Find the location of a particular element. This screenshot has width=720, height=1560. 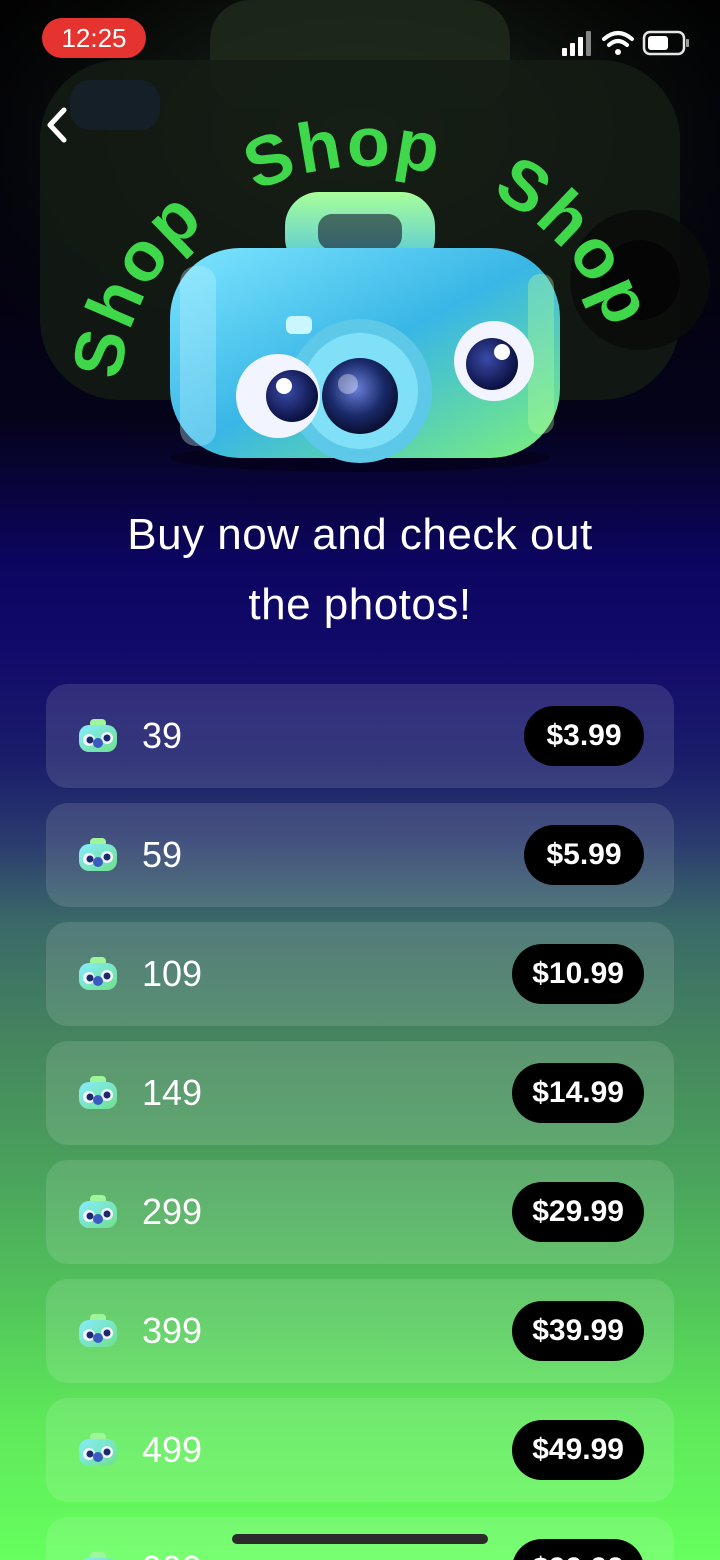

wifi-icon is located at coordinates (618, 43).